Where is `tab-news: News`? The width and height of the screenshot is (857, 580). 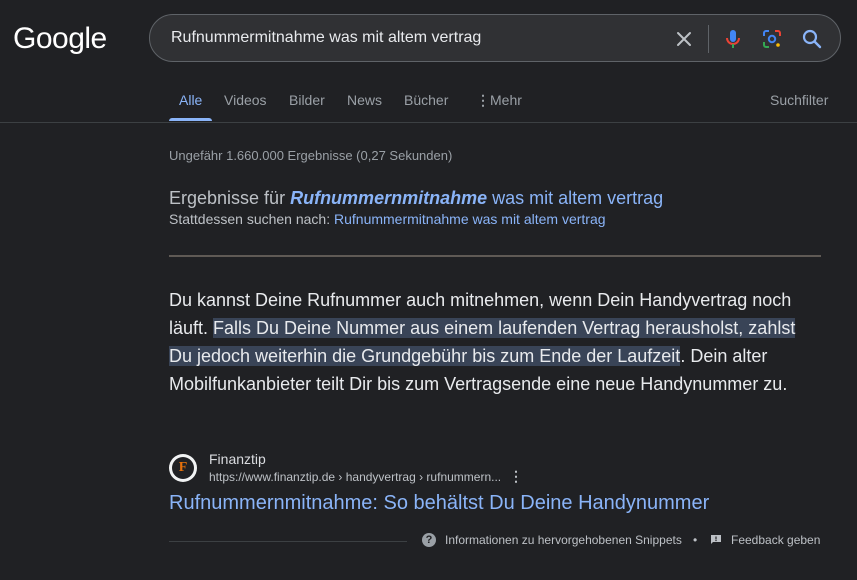
tab-news: News is located at coordinates (364, 100).